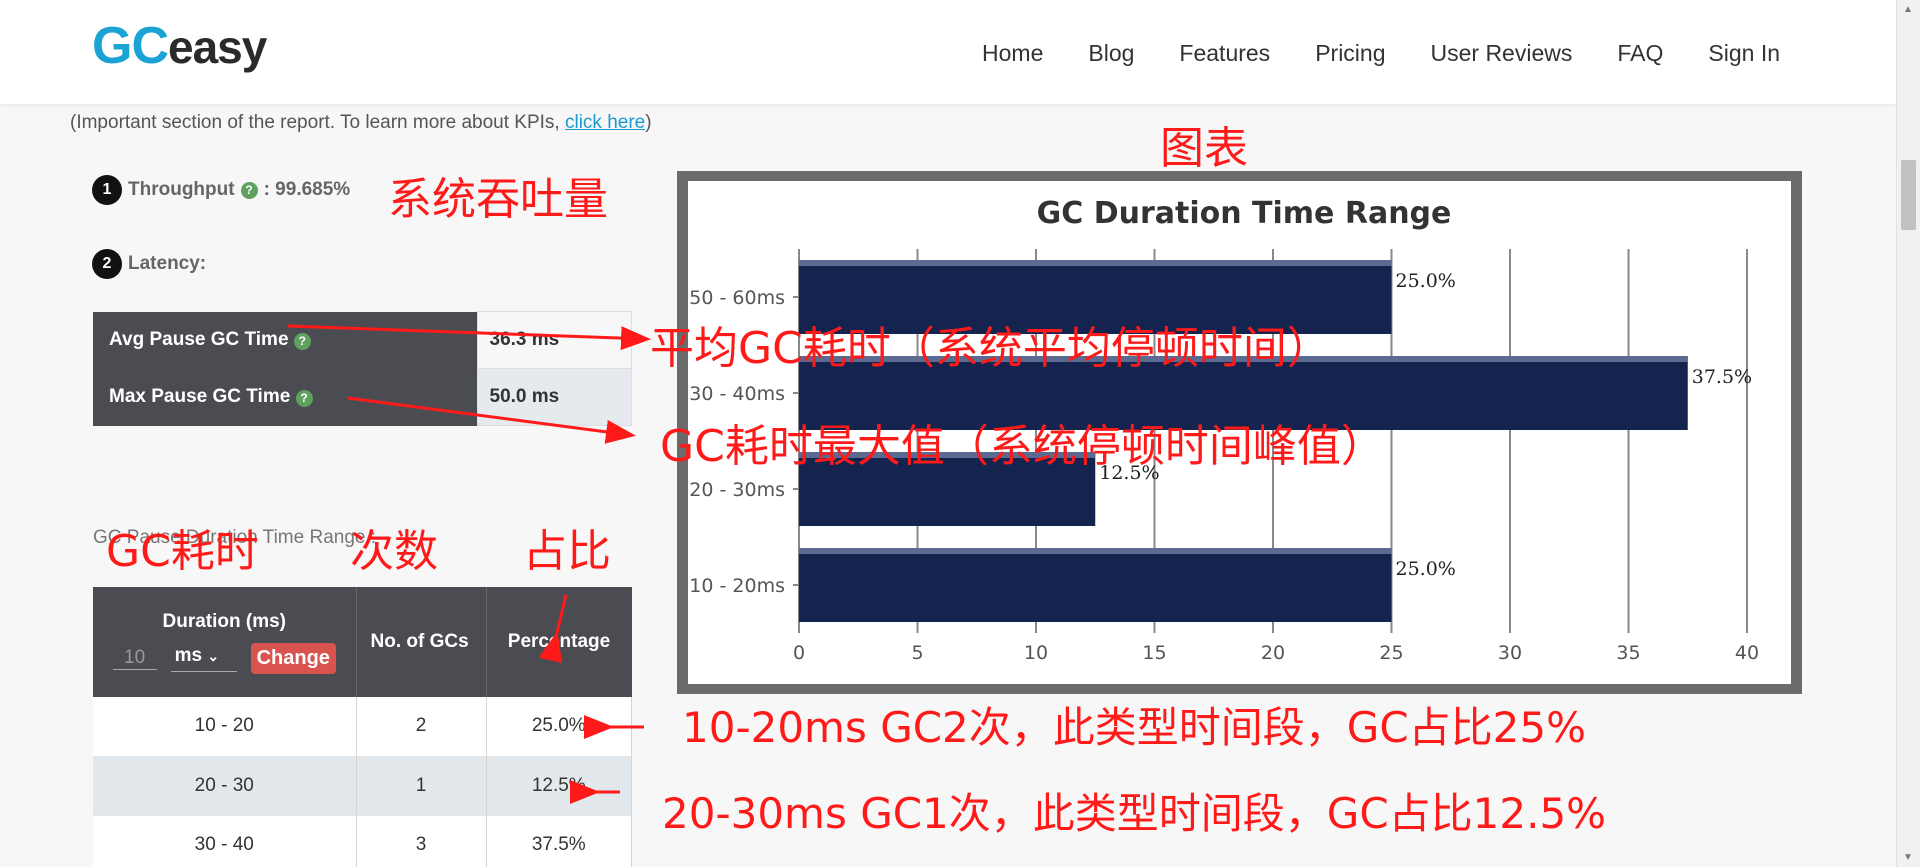  What do you see at coordinates (1908, 195) in the screenshot?
I see `scroll-thumb` at bounding box center [1908, 195].